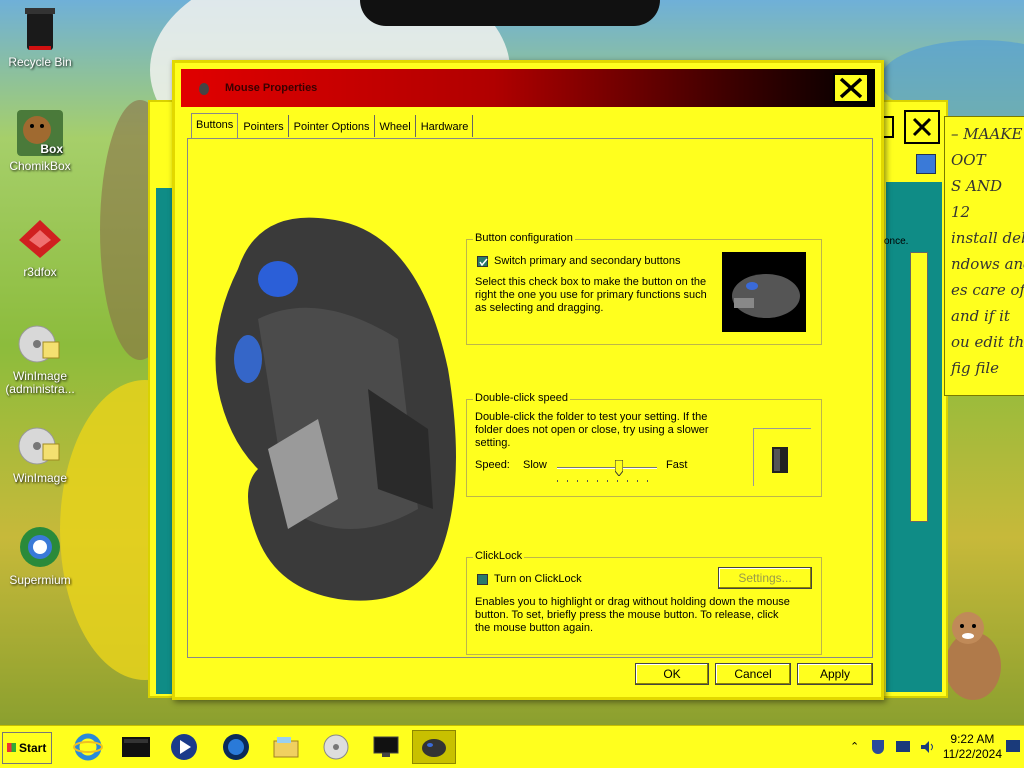 The image size is (1024, 768). I want to click on group-legend: Double-click speed, so click(521, 398).